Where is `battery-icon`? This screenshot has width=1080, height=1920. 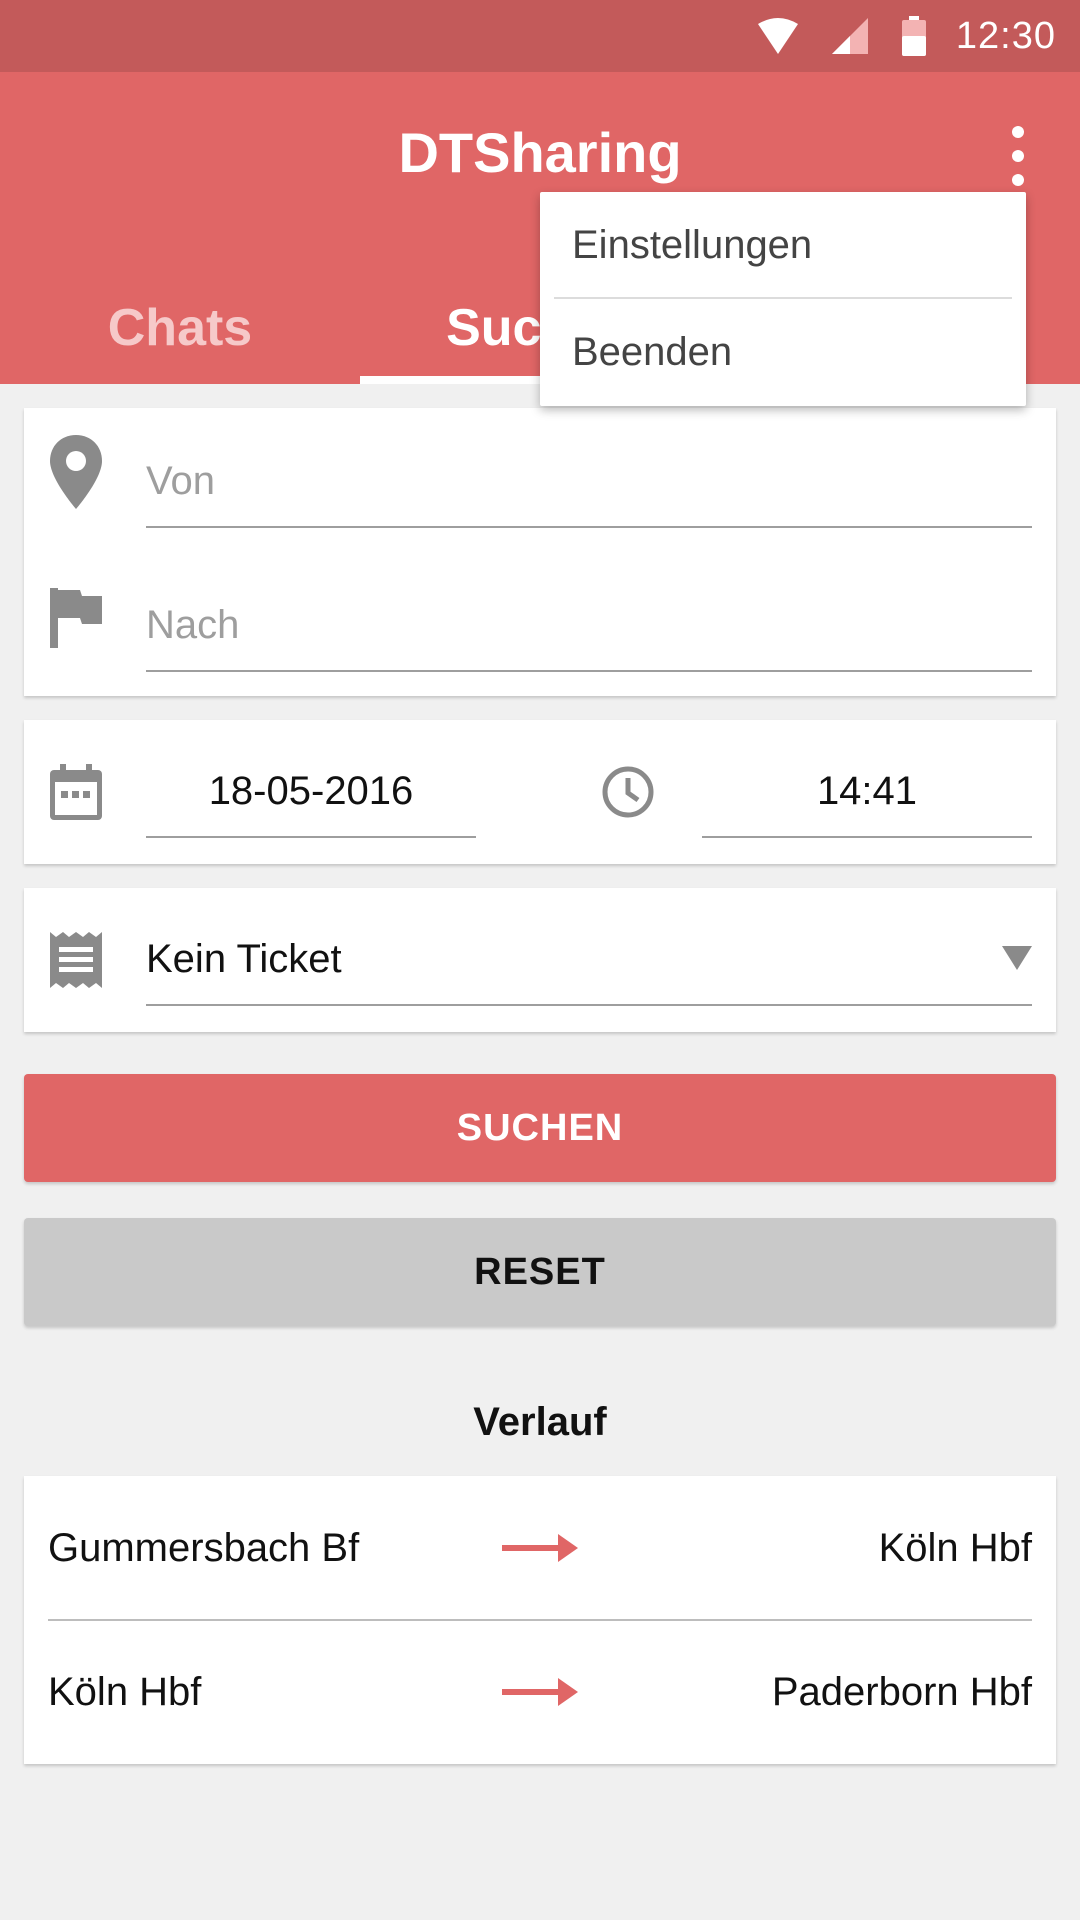 battery-icon is located at coordinates (913, 36).